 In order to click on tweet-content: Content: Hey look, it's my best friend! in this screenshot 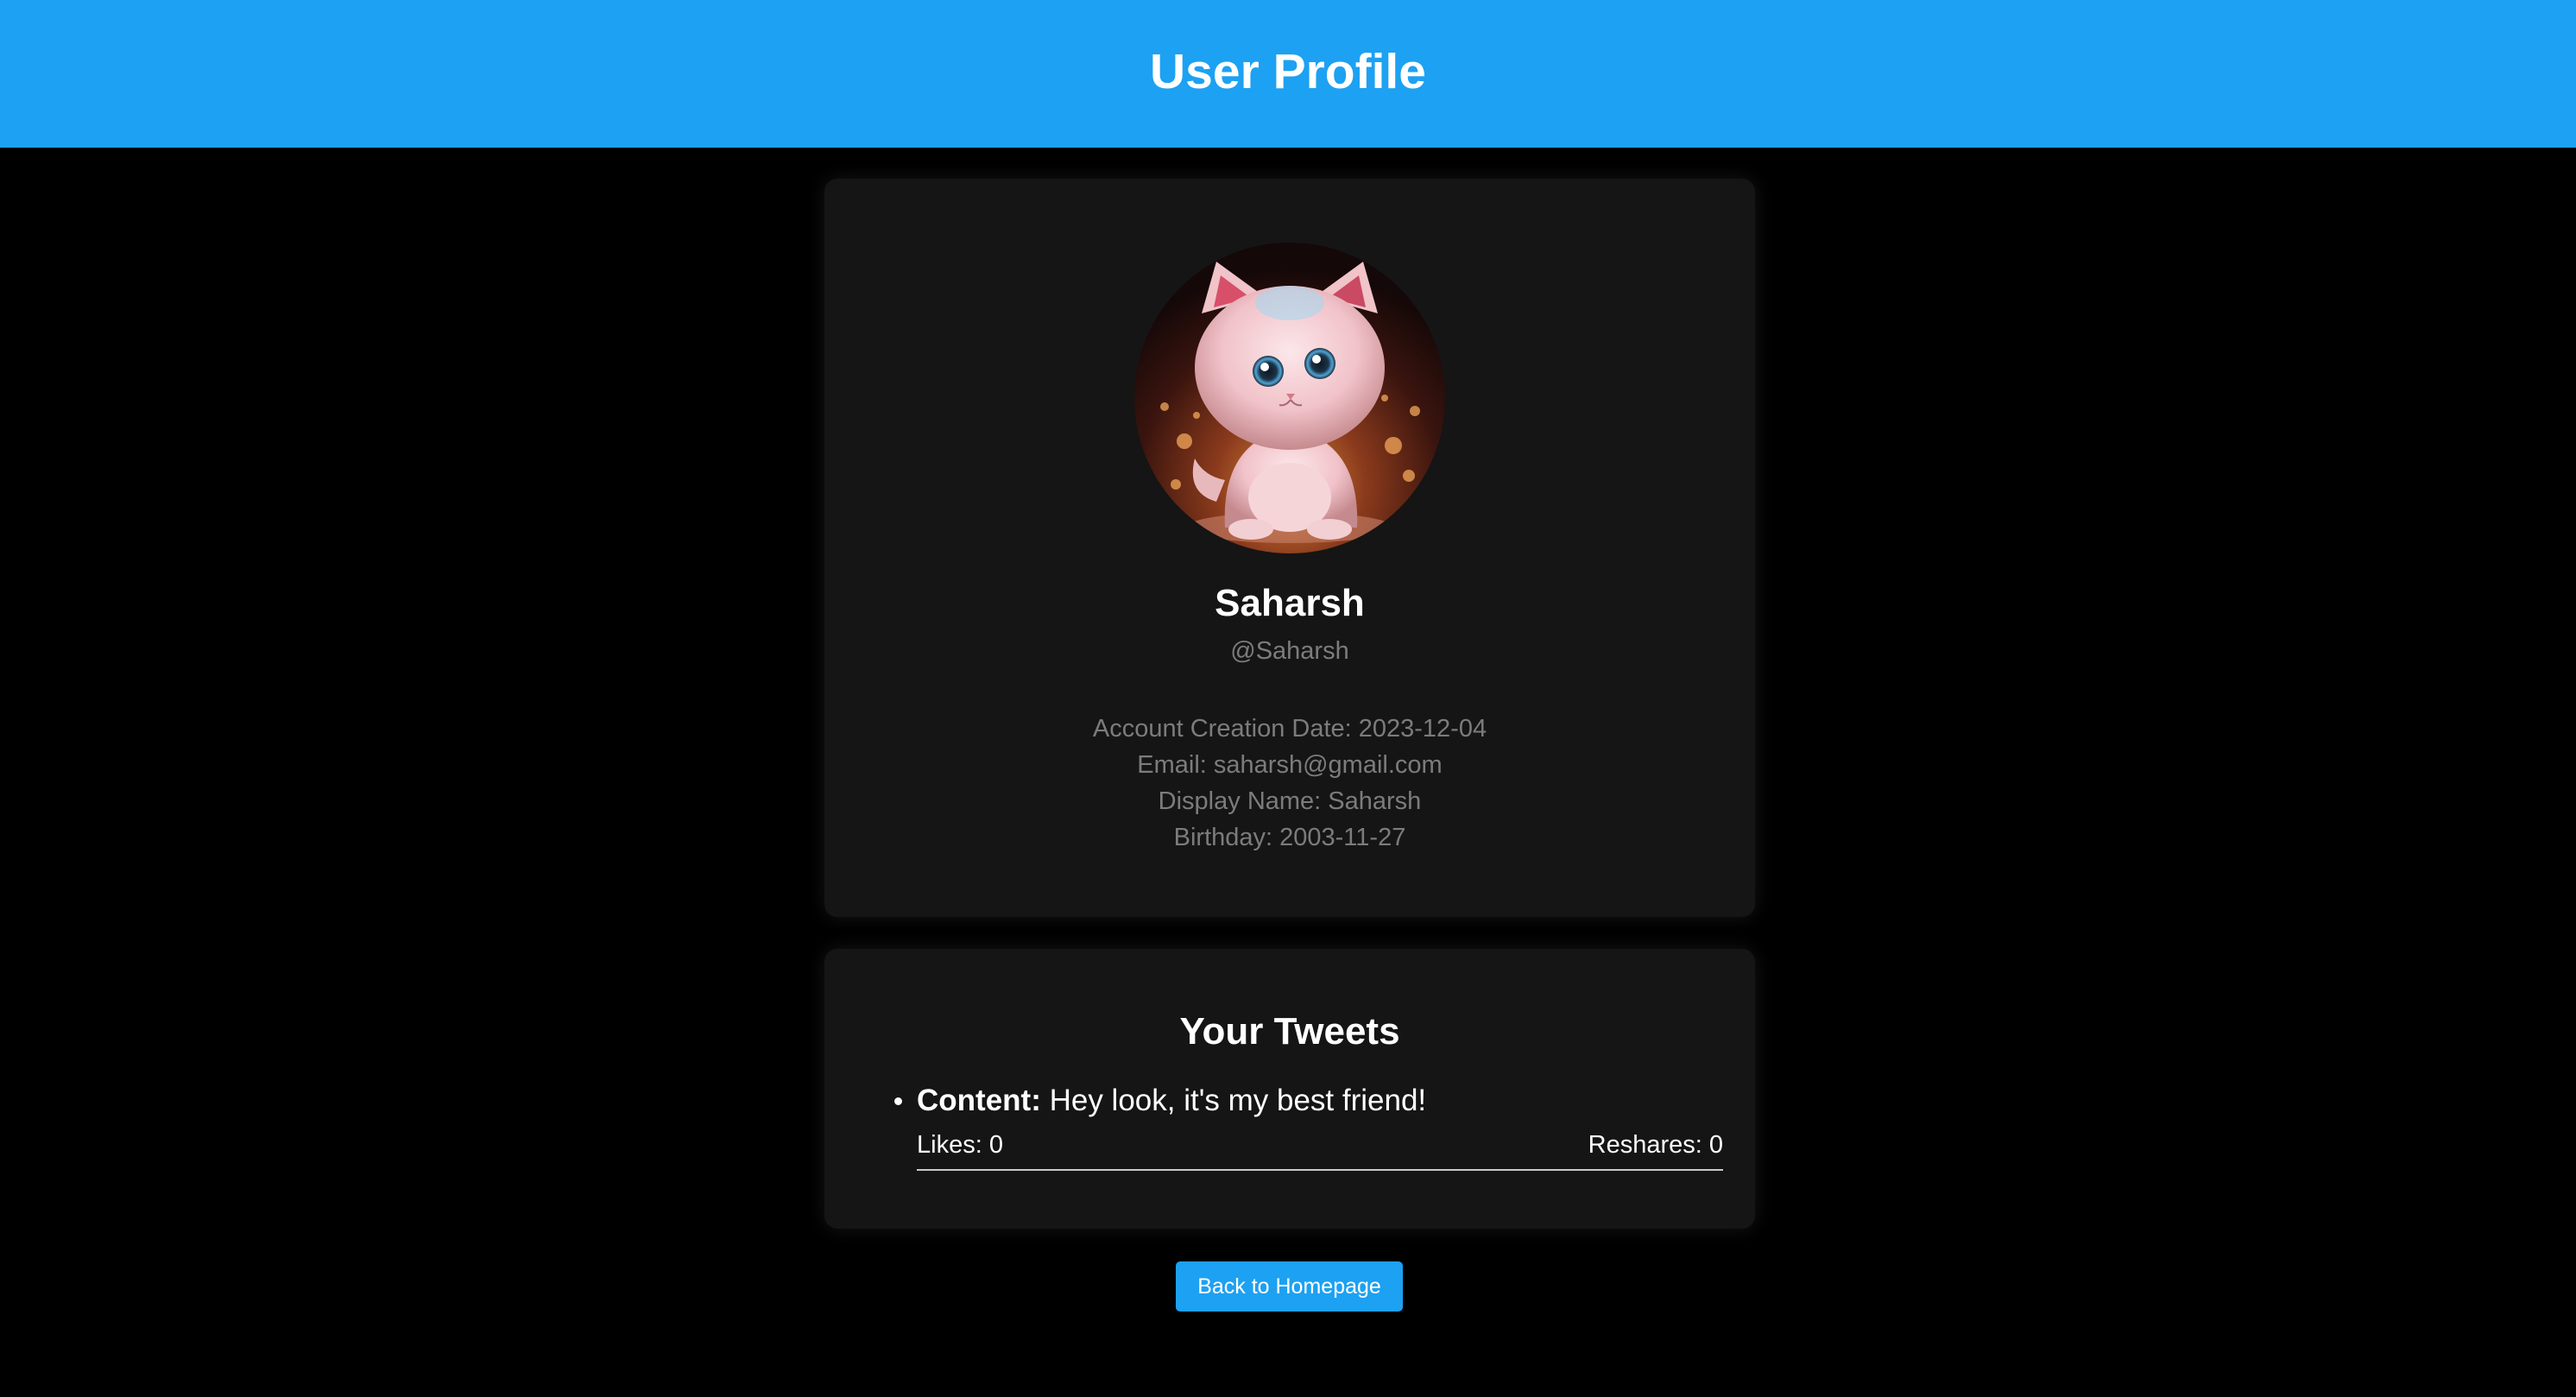, I will do `click(1320, 1101)`.